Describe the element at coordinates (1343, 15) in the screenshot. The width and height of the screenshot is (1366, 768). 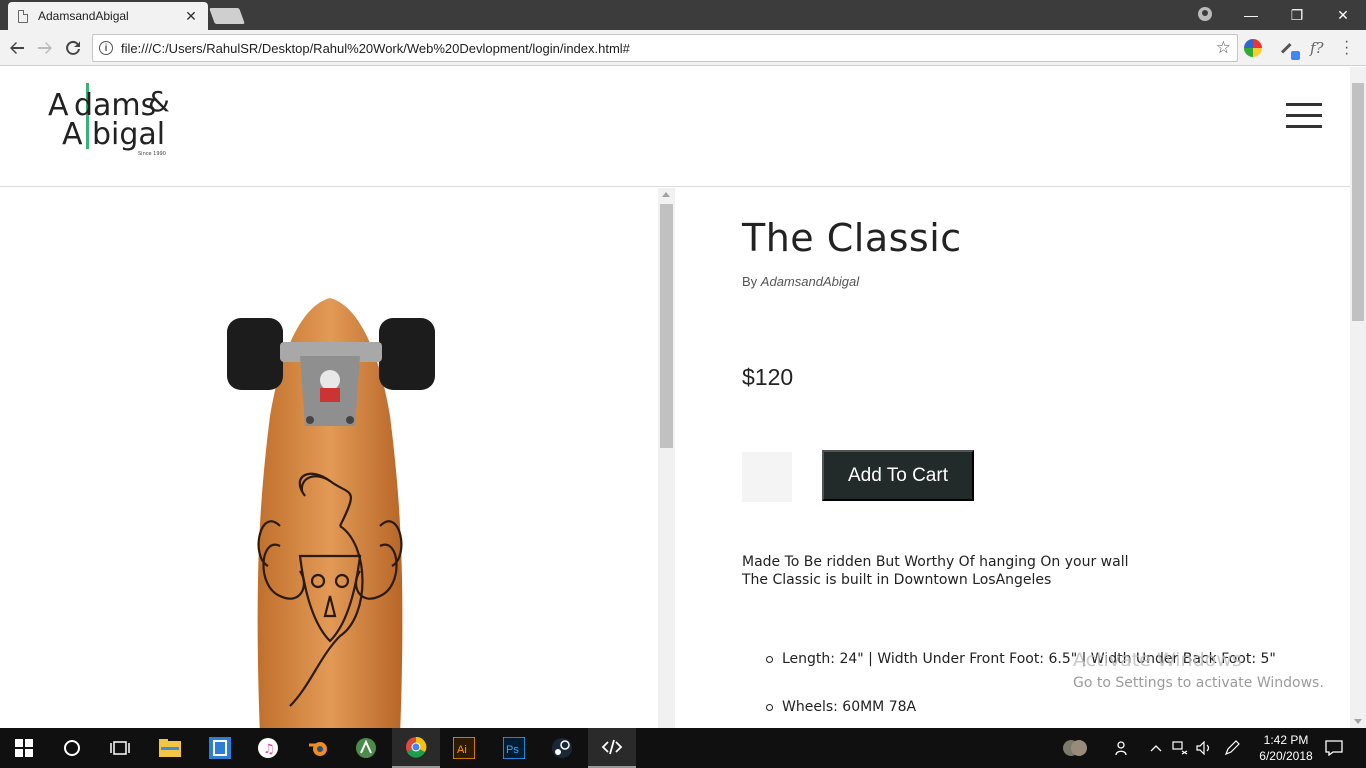
I see `close-window-button: ✕` at that location.